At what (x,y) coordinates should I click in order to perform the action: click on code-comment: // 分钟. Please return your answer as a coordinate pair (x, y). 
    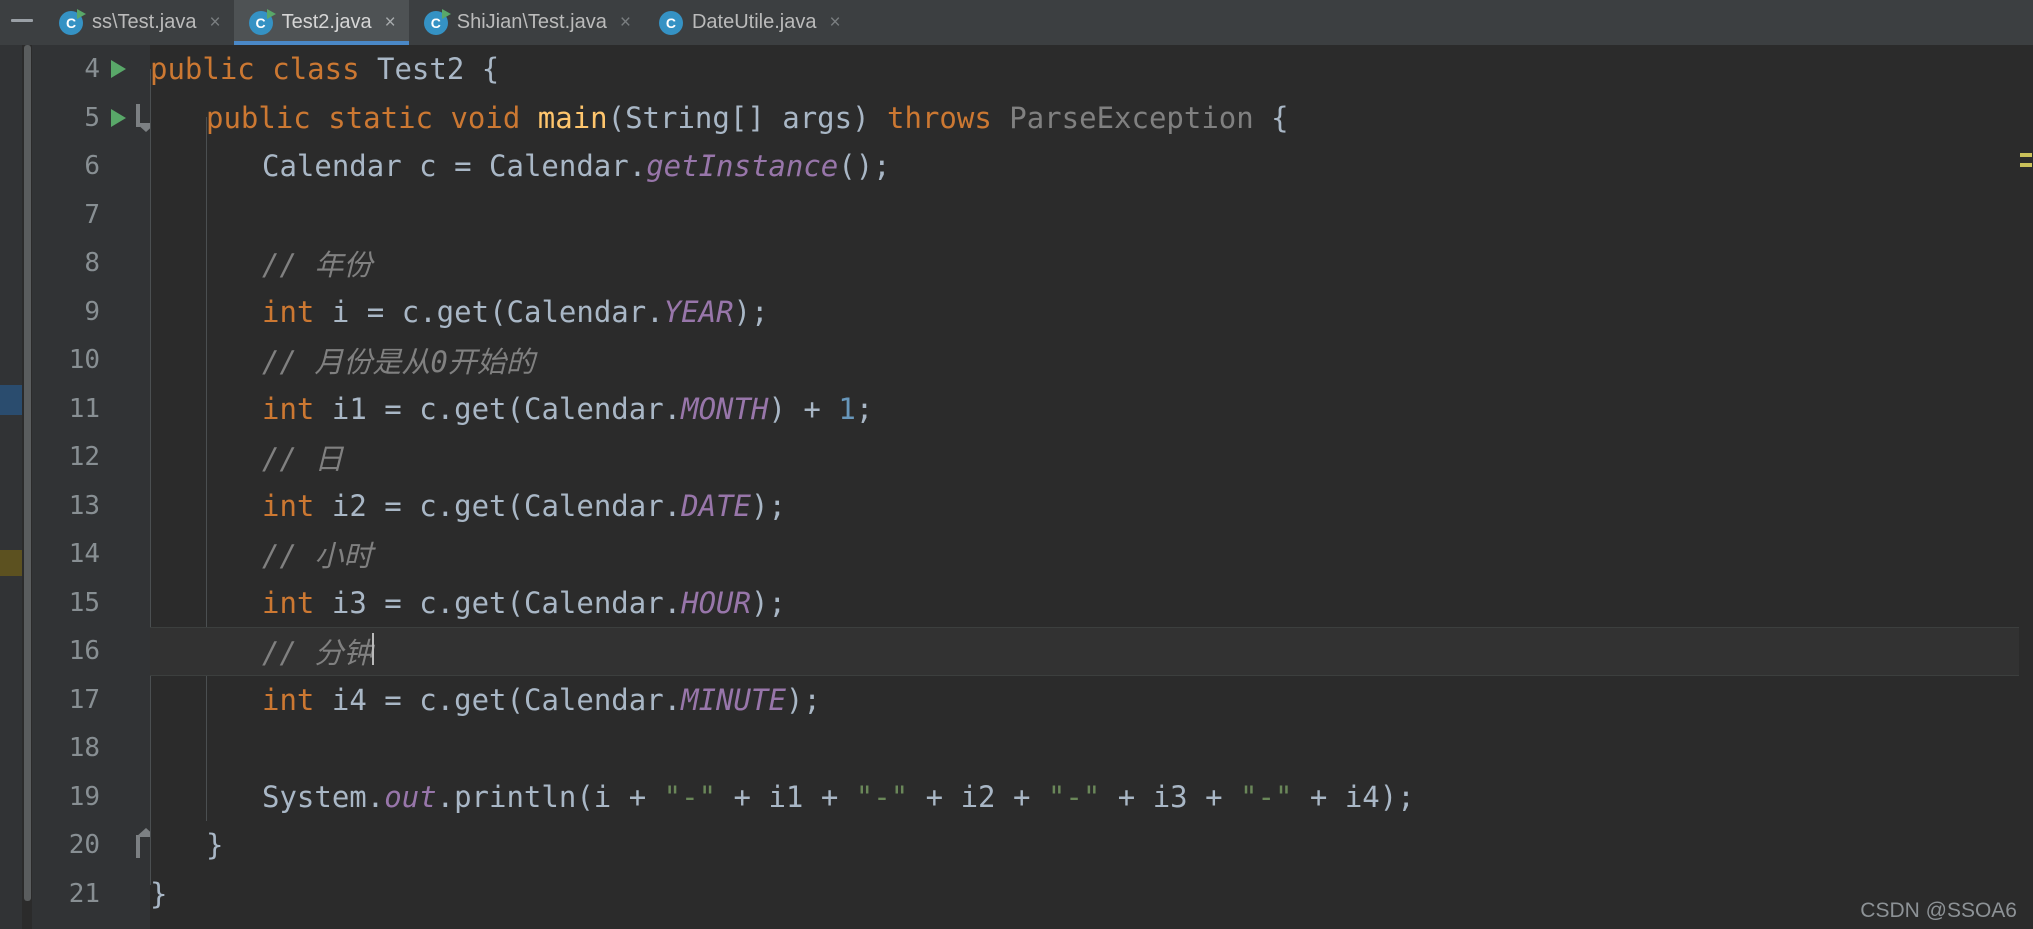
    Looking at the image, I should click on (317, 653).